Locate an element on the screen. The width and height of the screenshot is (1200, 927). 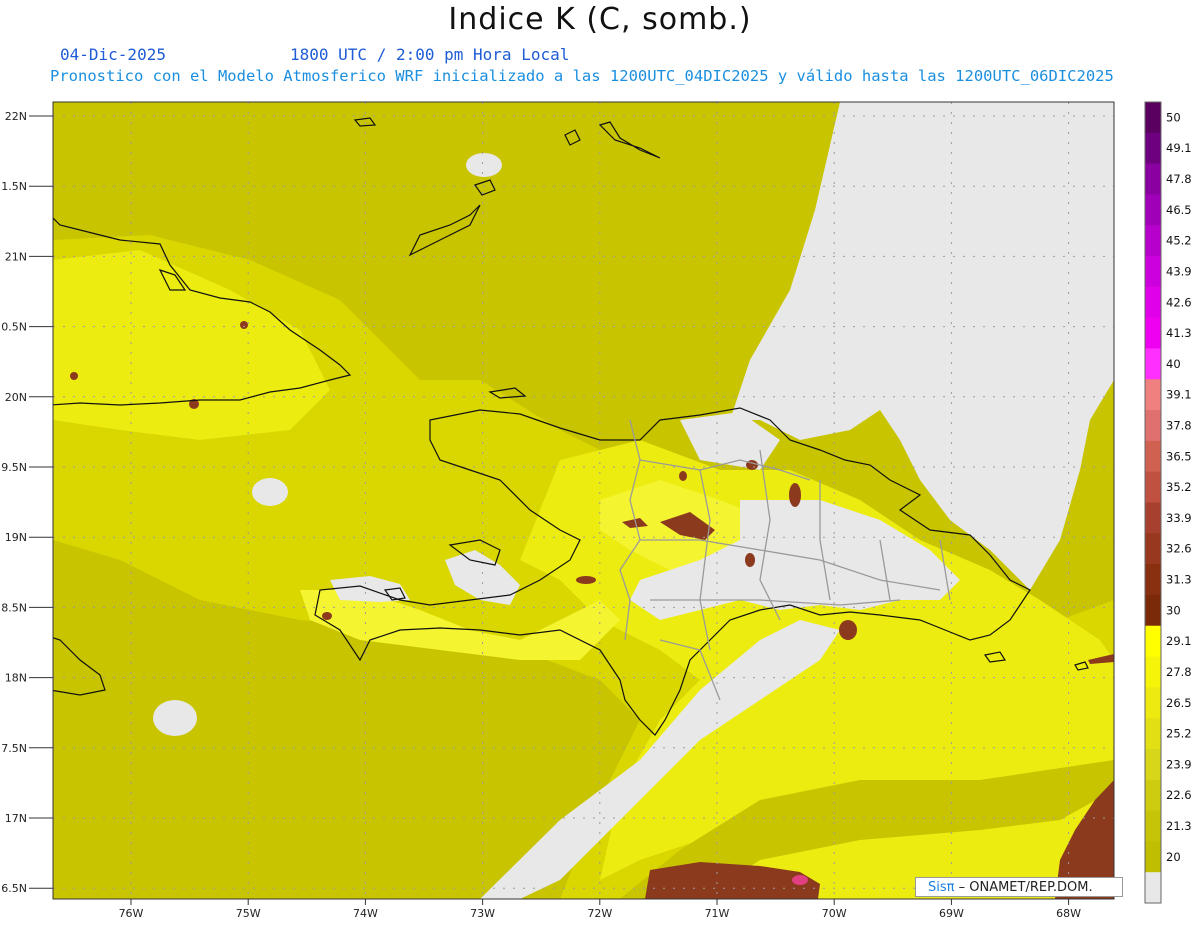
colorbar-label: 32.6 is located at coordinates (1179, 549).